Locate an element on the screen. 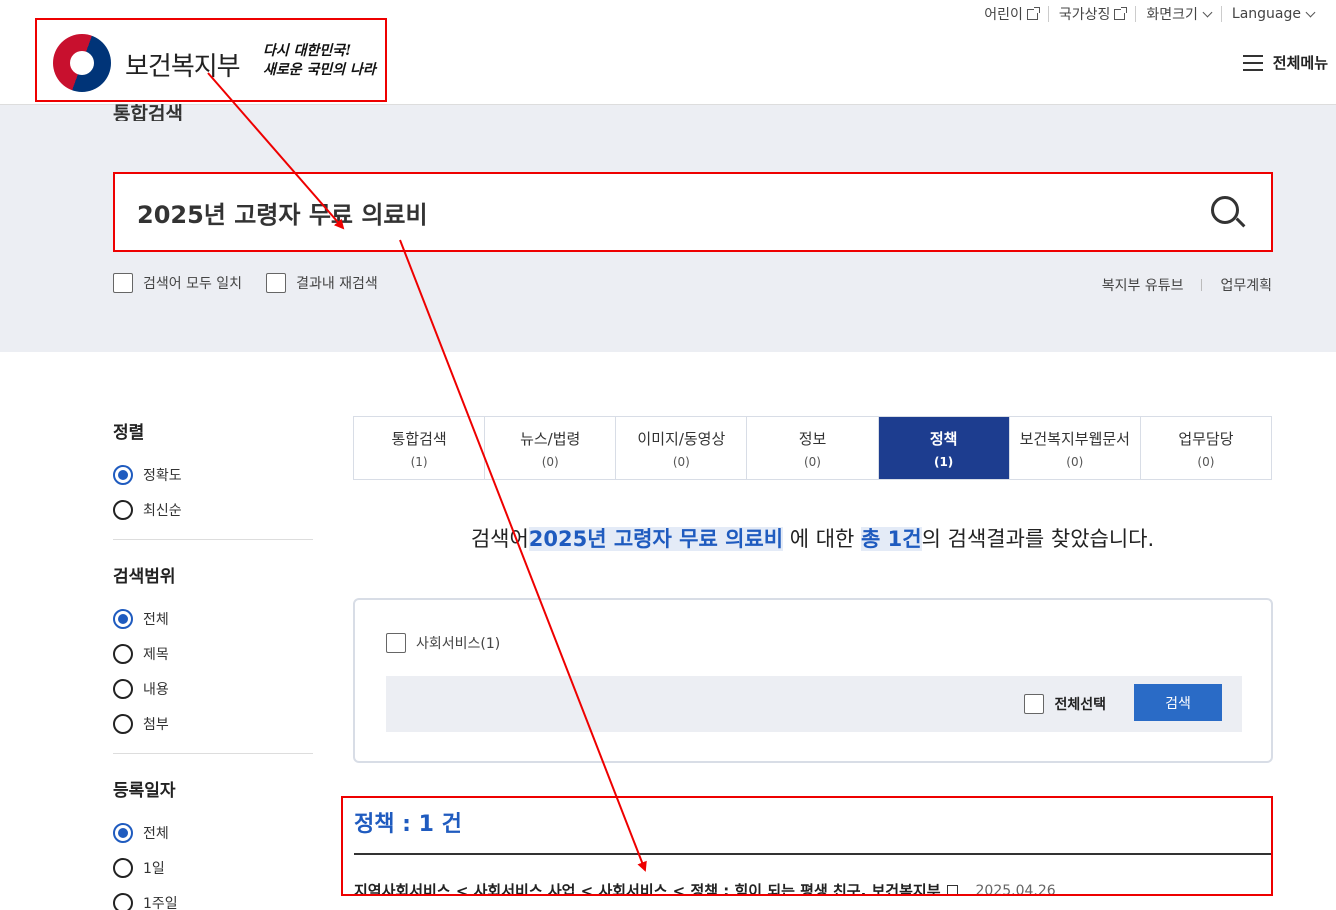 Image resolution: width=1336 pixels, height=910 pixels. all-menu-button: 전체메뉴 is located at coordinates (1285, 62).